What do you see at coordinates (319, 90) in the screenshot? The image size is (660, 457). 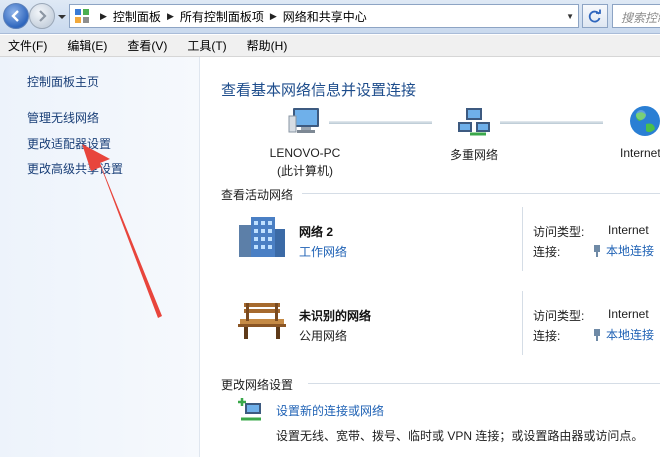 I see `page-title: 查看基本网络信息并设置连接` at bounding box center [319, 90].